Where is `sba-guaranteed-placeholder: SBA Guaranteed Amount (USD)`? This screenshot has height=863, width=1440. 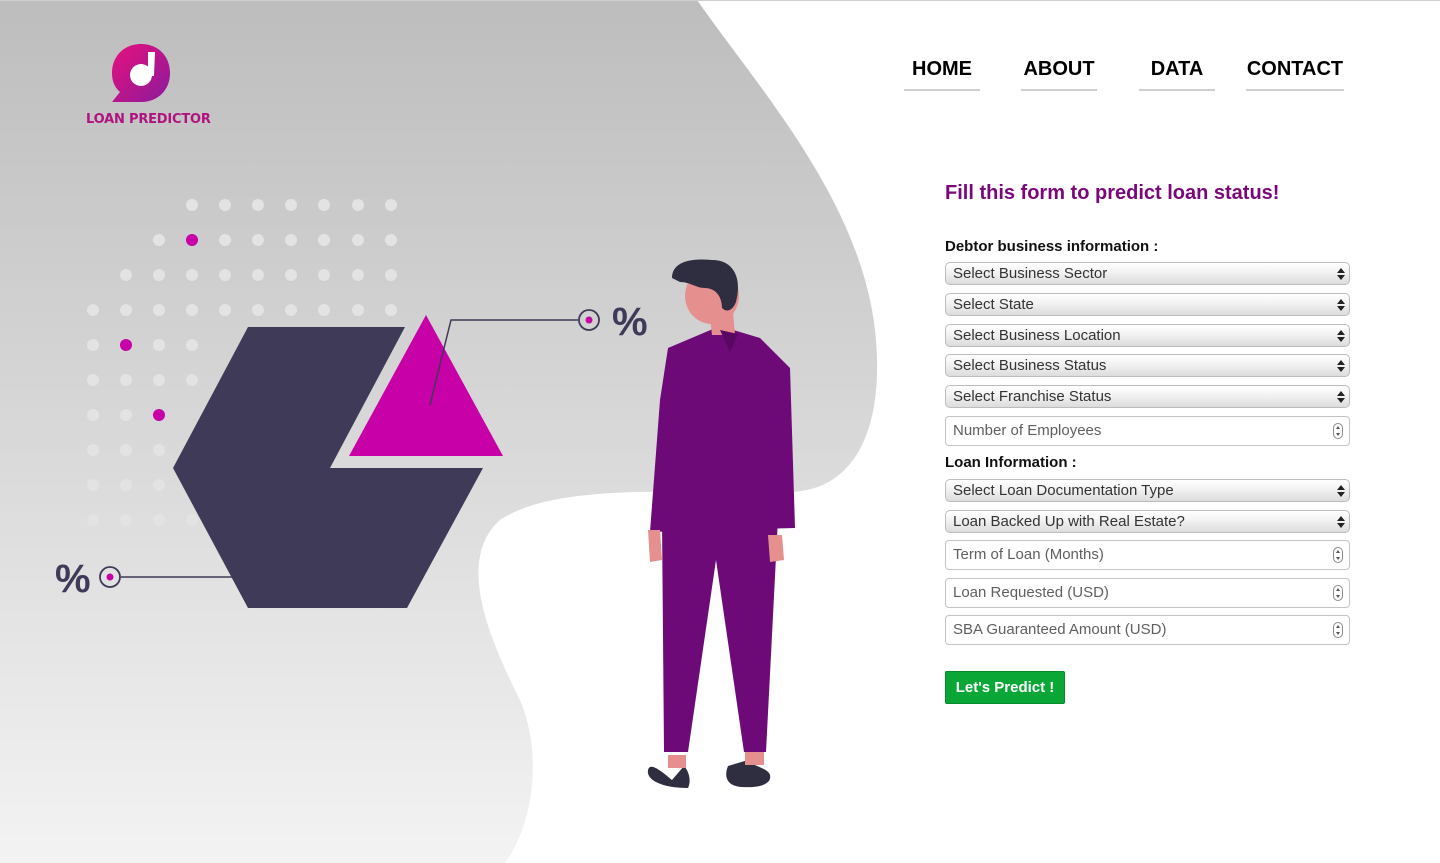
sba-guaranteed-placeholder: SBA Guaranteed Amount (USD) is located at coordinates (1060, 629).